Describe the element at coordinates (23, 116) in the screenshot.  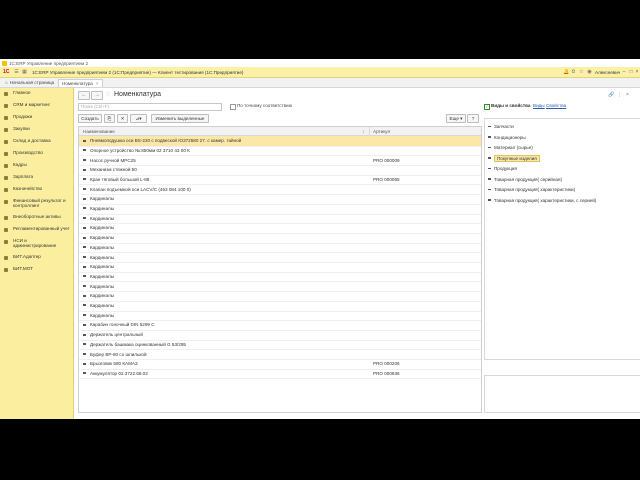
I see `sidebar-item-label: Продажи` at that location.